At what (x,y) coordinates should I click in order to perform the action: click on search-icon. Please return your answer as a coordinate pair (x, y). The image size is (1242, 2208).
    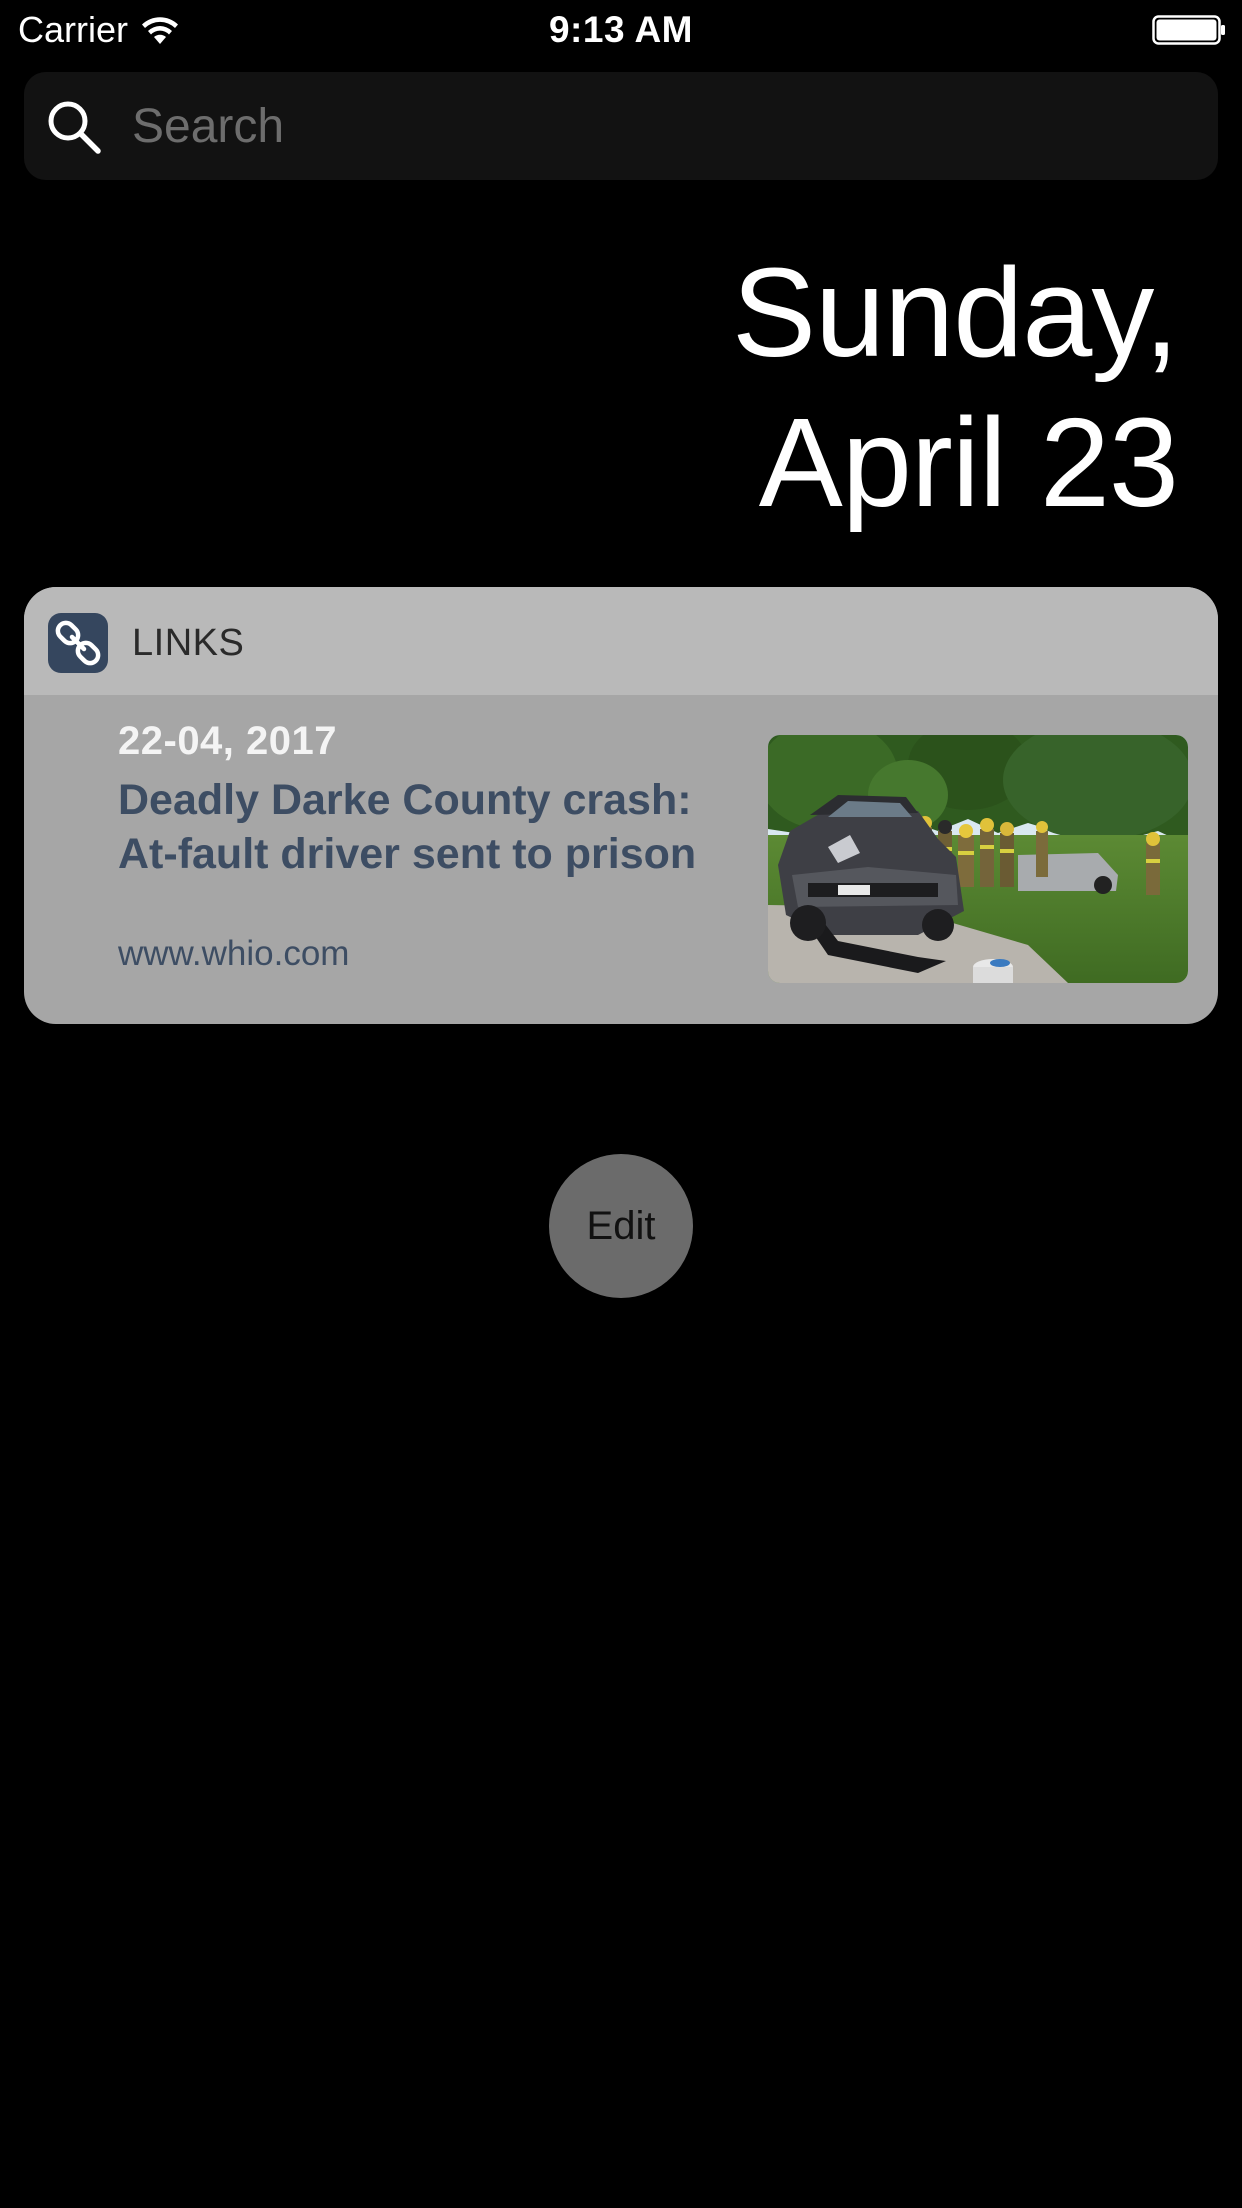
    Looking at the image, I should click on (74, 127).